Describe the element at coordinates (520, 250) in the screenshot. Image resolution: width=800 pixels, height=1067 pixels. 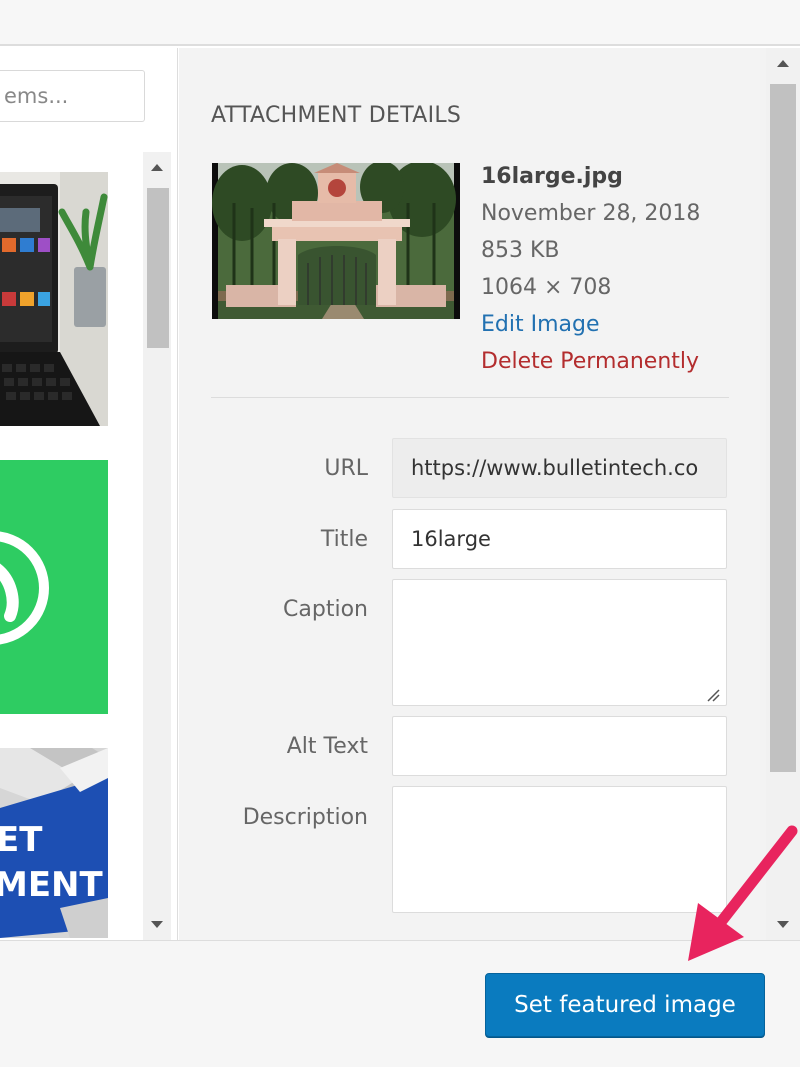
I see `attachment-file-size: 853 KB` at that location.